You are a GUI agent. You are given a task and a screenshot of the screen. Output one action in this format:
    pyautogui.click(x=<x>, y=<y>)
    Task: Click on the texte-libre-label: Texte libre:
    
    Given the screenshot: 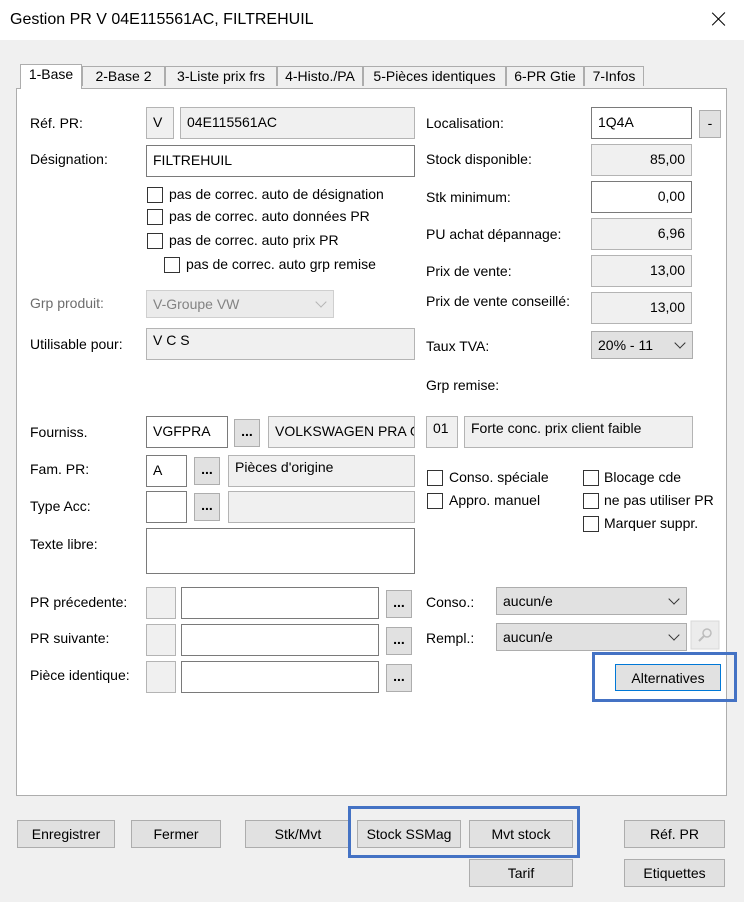 What is the action you would take?
    pyautogui.click(x=64, y=544)
    